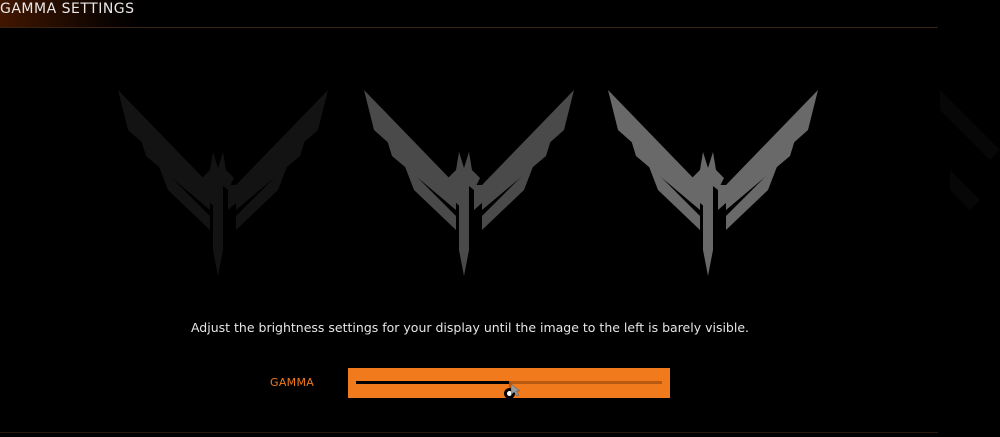 The width and height of the screenshot is (1000, 437). Describe the element at coordinates (292, 382) in the screenshot. I see `gamma-label: GAMMA` at that location.